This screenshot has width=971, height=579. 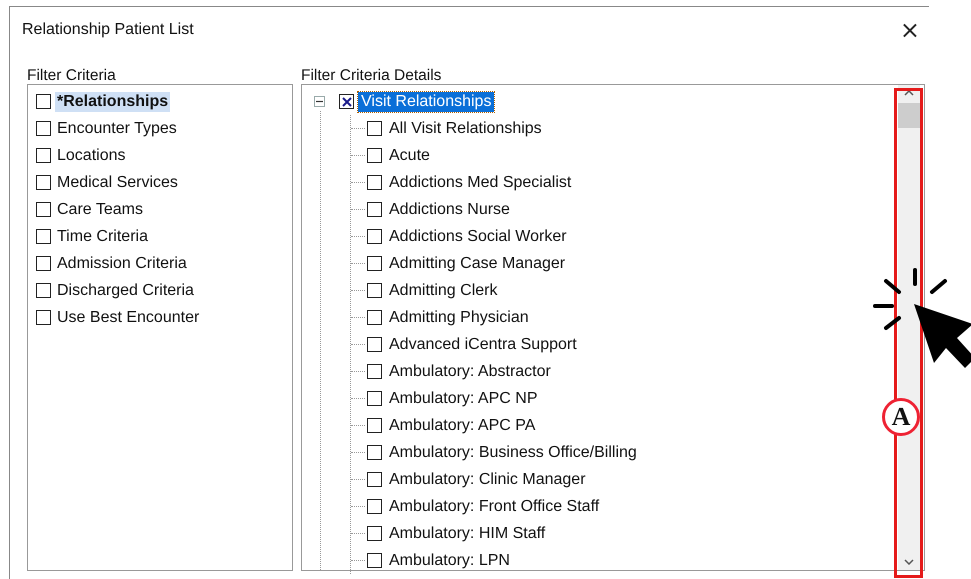 What do you see at coordinates (100, 210) in the screenshot?
I see `list-item: Care Teams` at bounding box center [100, 210].